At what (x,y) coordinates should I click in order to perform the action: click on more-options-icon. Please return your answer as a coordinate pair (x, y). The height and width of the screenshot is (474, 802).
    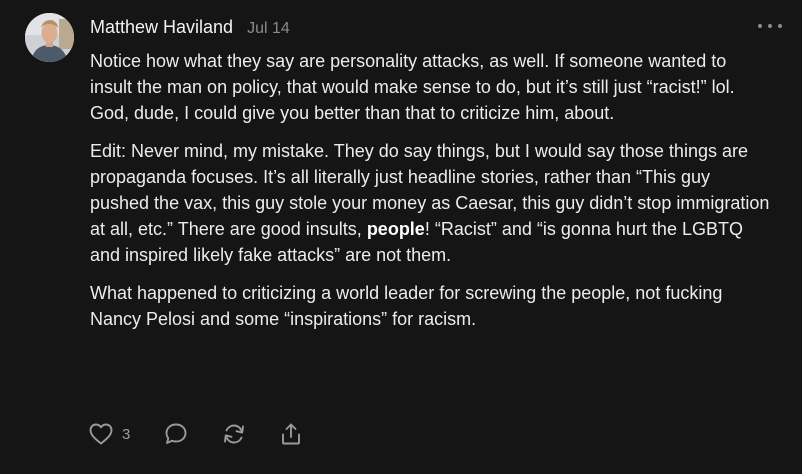
    Looking at the image, I should click on (760, 26).